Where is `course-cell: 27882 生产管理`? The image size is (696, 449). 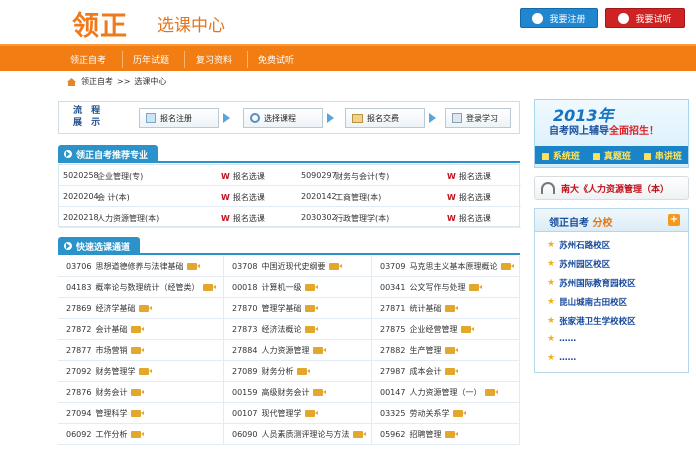 course-cell: 27882 生产管理 is located at coordinates (446, 350).